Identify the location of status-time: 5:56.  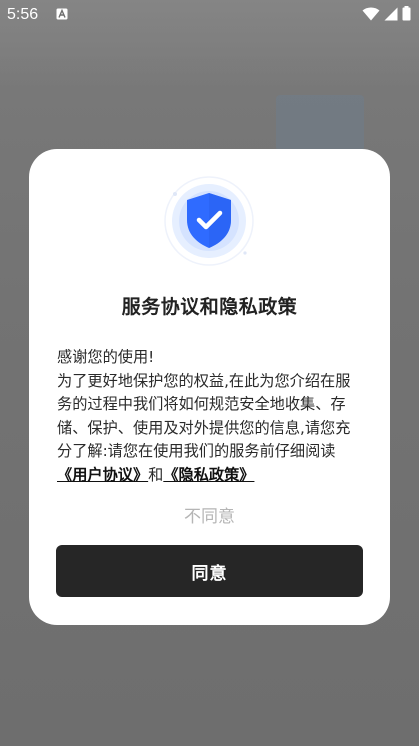
(23, 14).